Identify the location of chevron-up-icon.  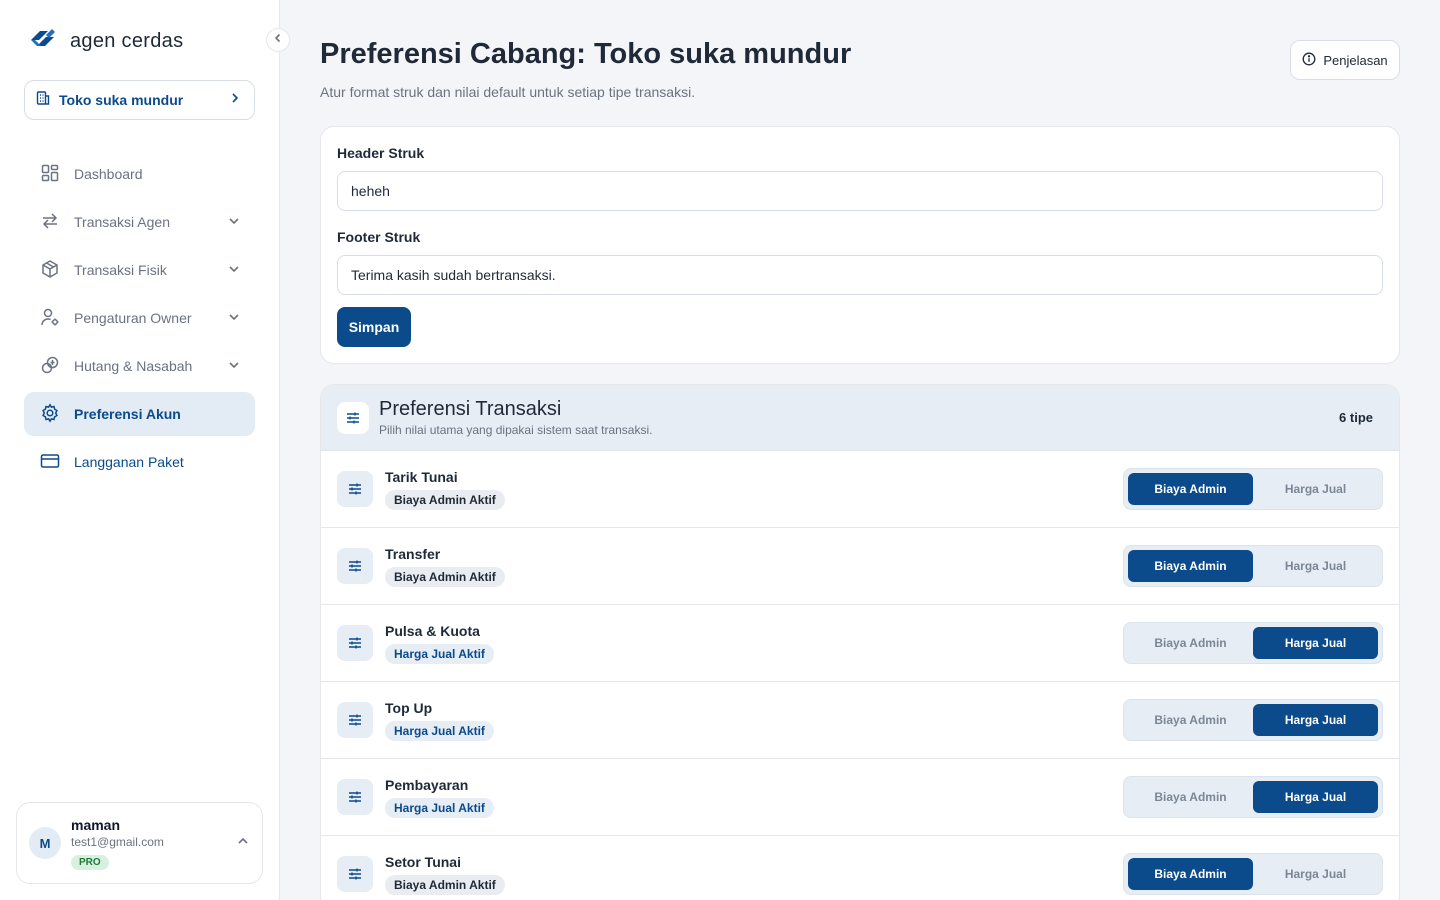
(243, 843).